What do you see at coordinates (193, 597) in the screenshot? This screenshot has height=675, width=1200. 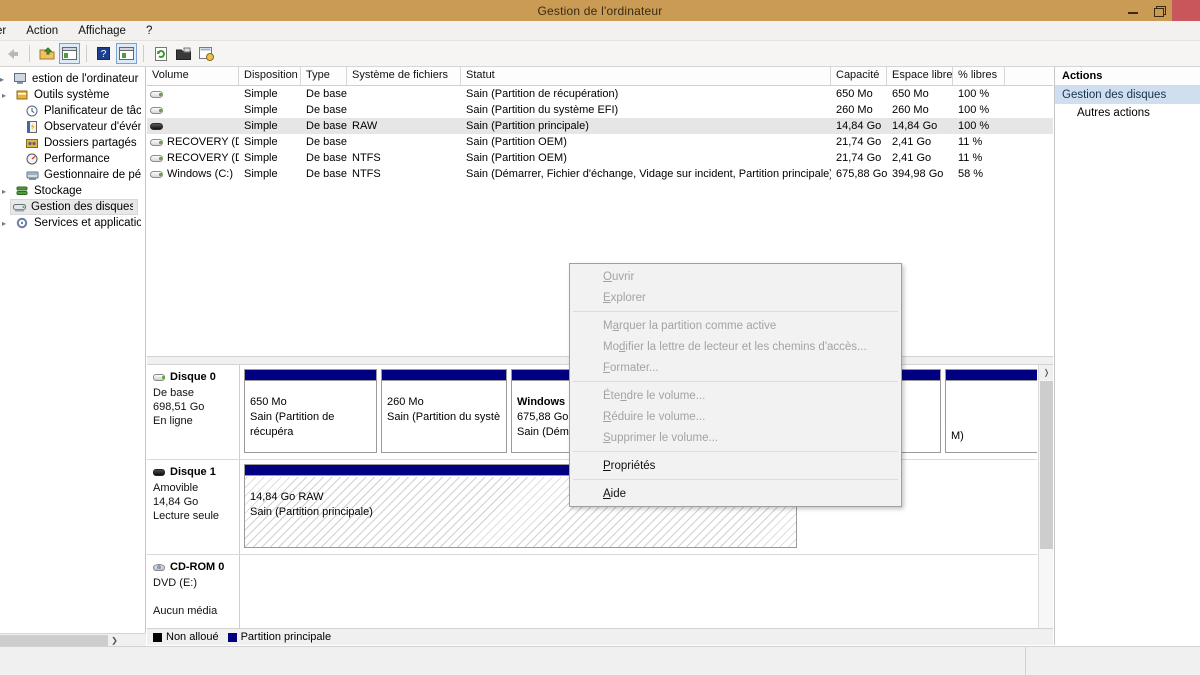 I see `disk-detail-line` at bounding box center [193, 597].